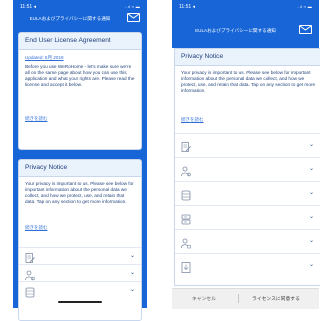  I want to click on eula-read-more-link: 続きを読む, so click(36, 119).